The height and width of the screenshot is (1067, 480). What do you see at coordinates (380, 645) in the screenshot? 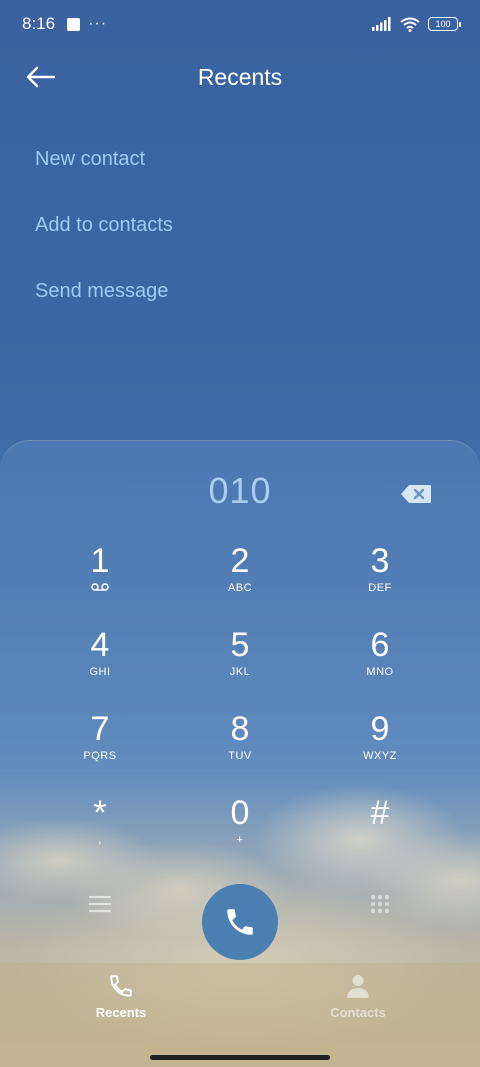
I see `key-digit: 6` at bounding box center [380, 645].